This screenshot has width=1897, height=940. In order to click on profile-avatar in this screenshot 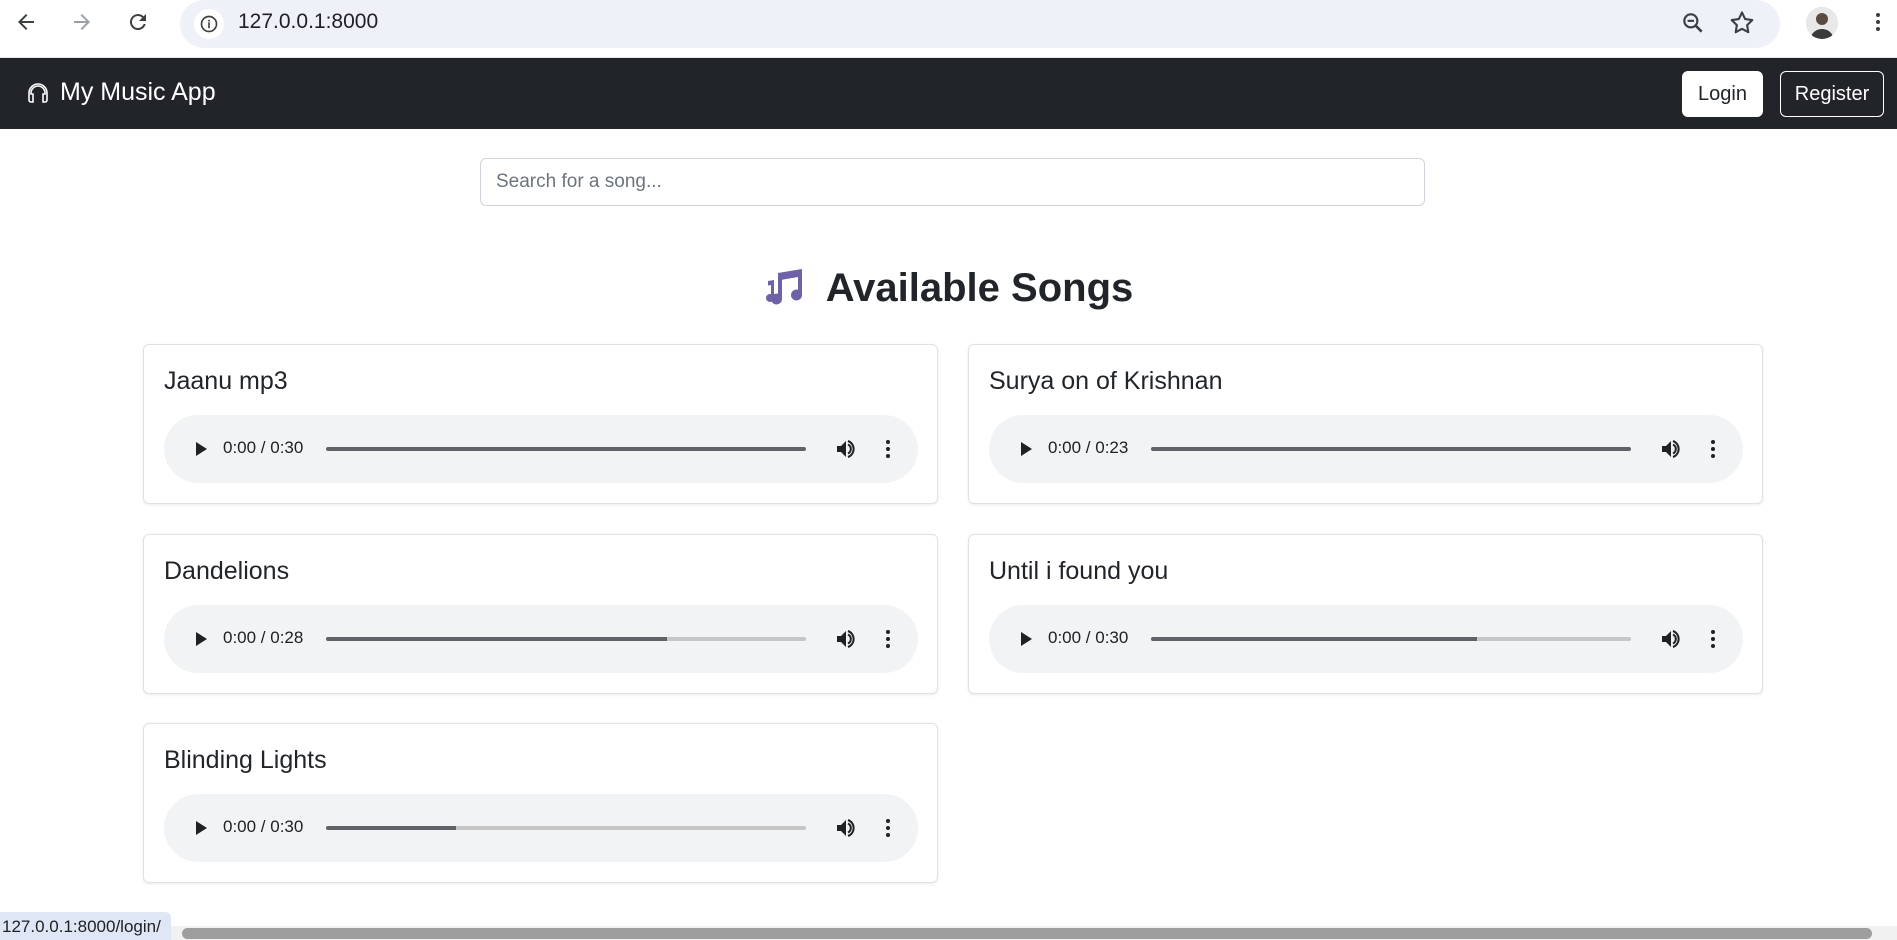, I will do `click(1822, 23)`.